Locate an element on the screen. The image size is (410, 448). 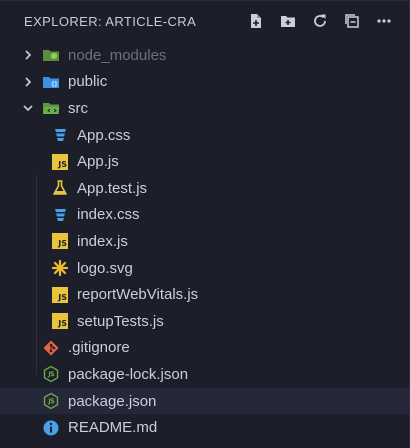
folder-label: node_modules is located at coordinates (117, 55).